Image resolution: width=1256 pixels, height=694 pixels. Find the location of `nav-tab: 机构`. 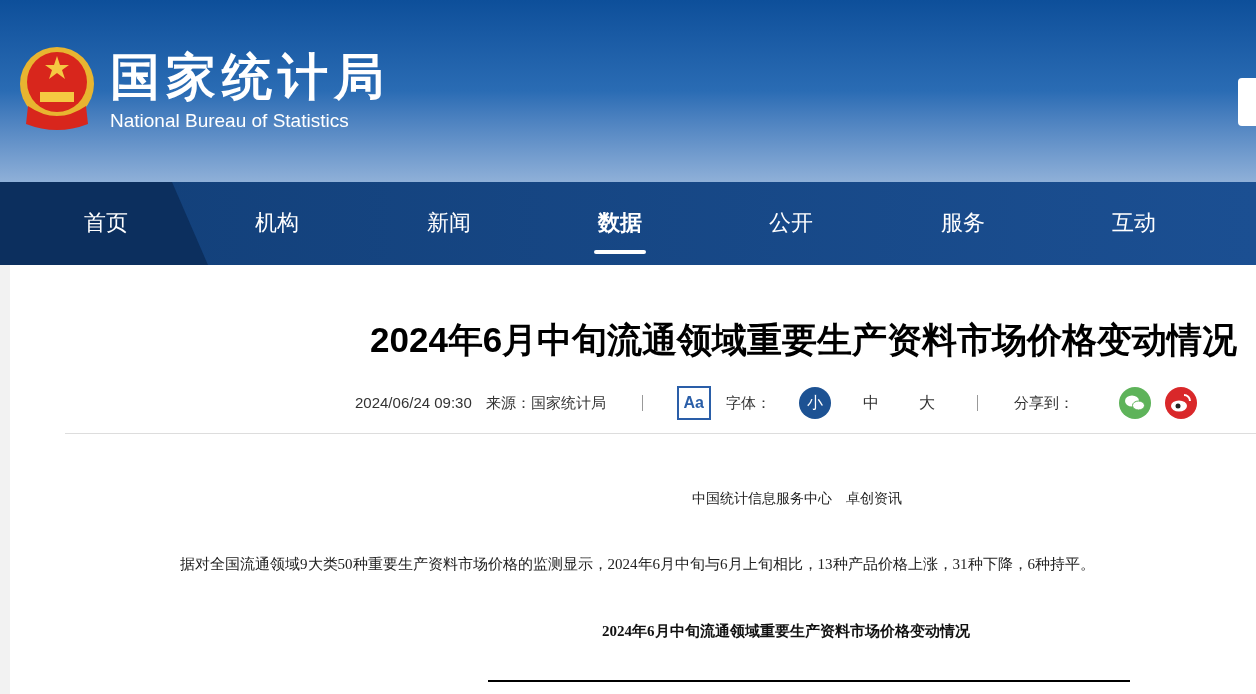

nav-tab: 机构 is located at coordinates (277, 229).